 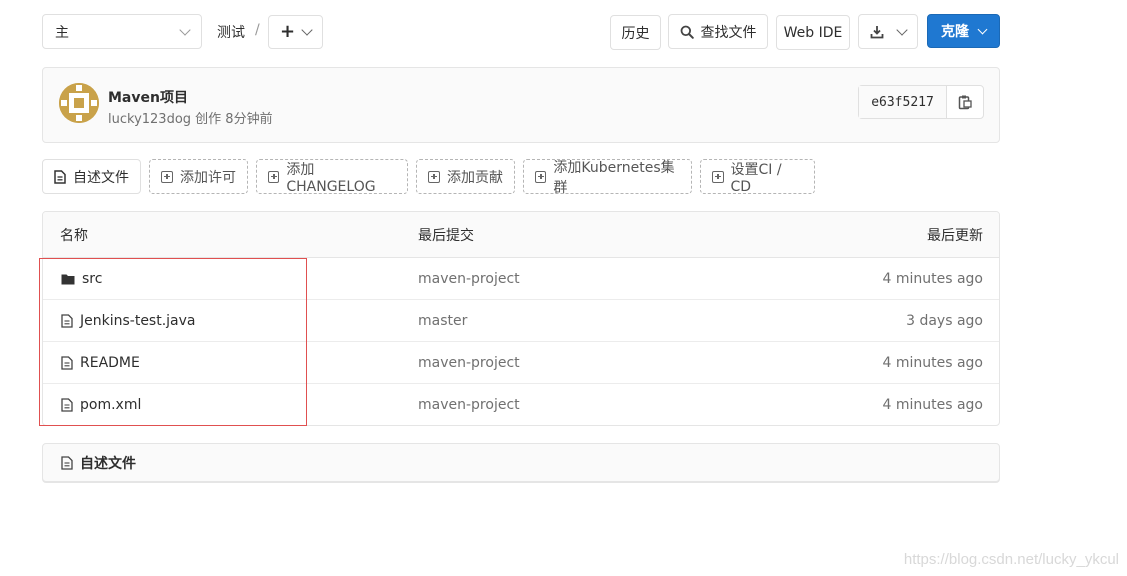 I want to click on header-last-commit: 最后提交, so click(x=446, y=236).